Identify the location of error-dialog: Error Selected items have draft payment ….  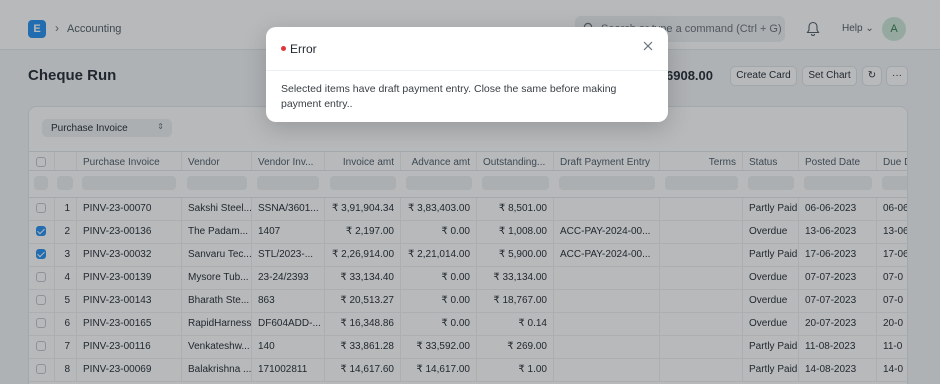
(467, 74).